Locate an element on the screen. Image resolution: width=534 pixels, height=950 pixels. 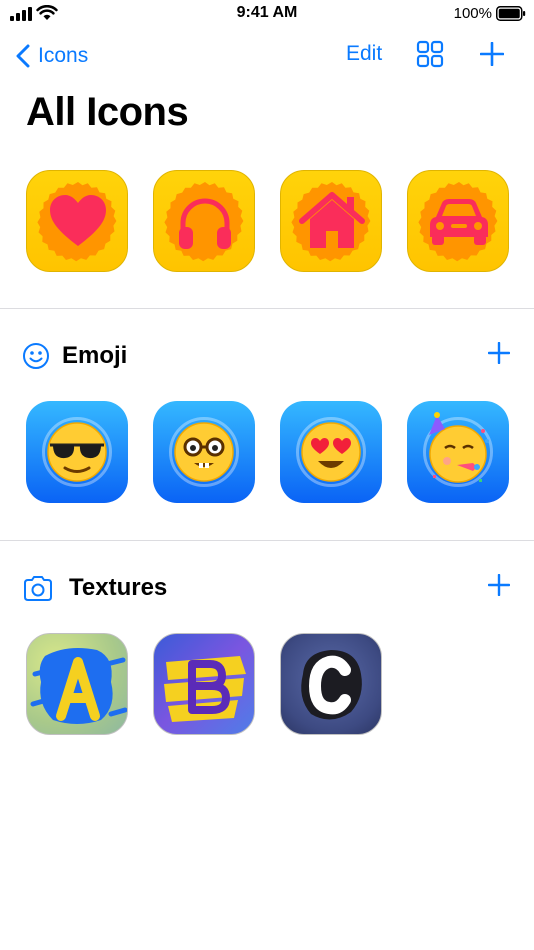
section-header-emoji: Emoji is located at coordinates (269, 356).